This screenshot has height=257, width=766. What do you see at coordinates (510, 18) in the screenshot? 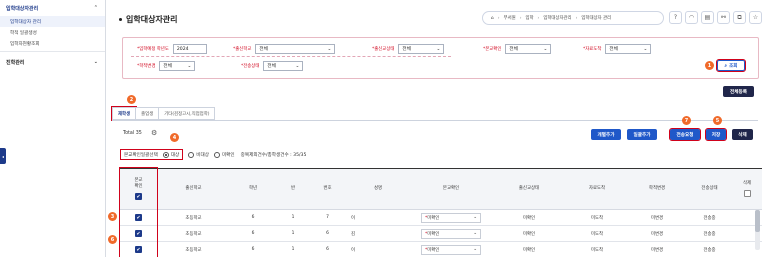
I see `breadcrumb-item: 부서원` at bounding box center [510, 18].